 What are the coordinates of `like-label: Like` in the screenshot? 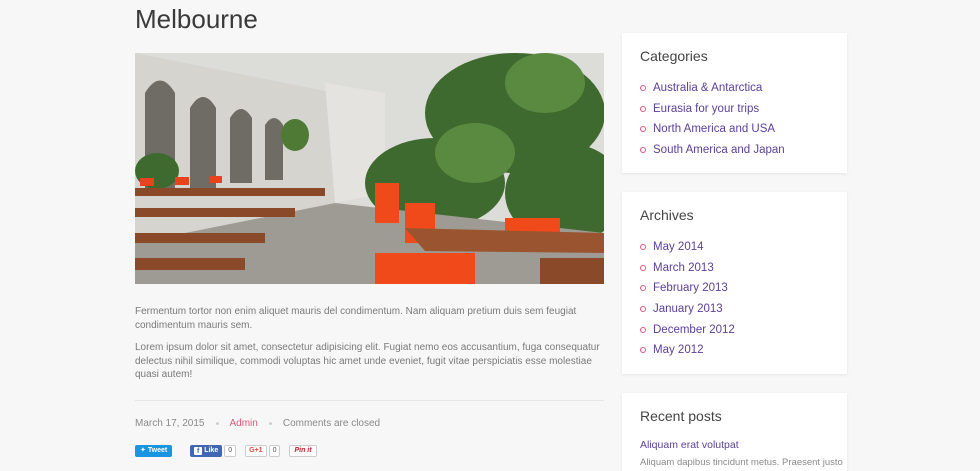 It's located at (211, 450).